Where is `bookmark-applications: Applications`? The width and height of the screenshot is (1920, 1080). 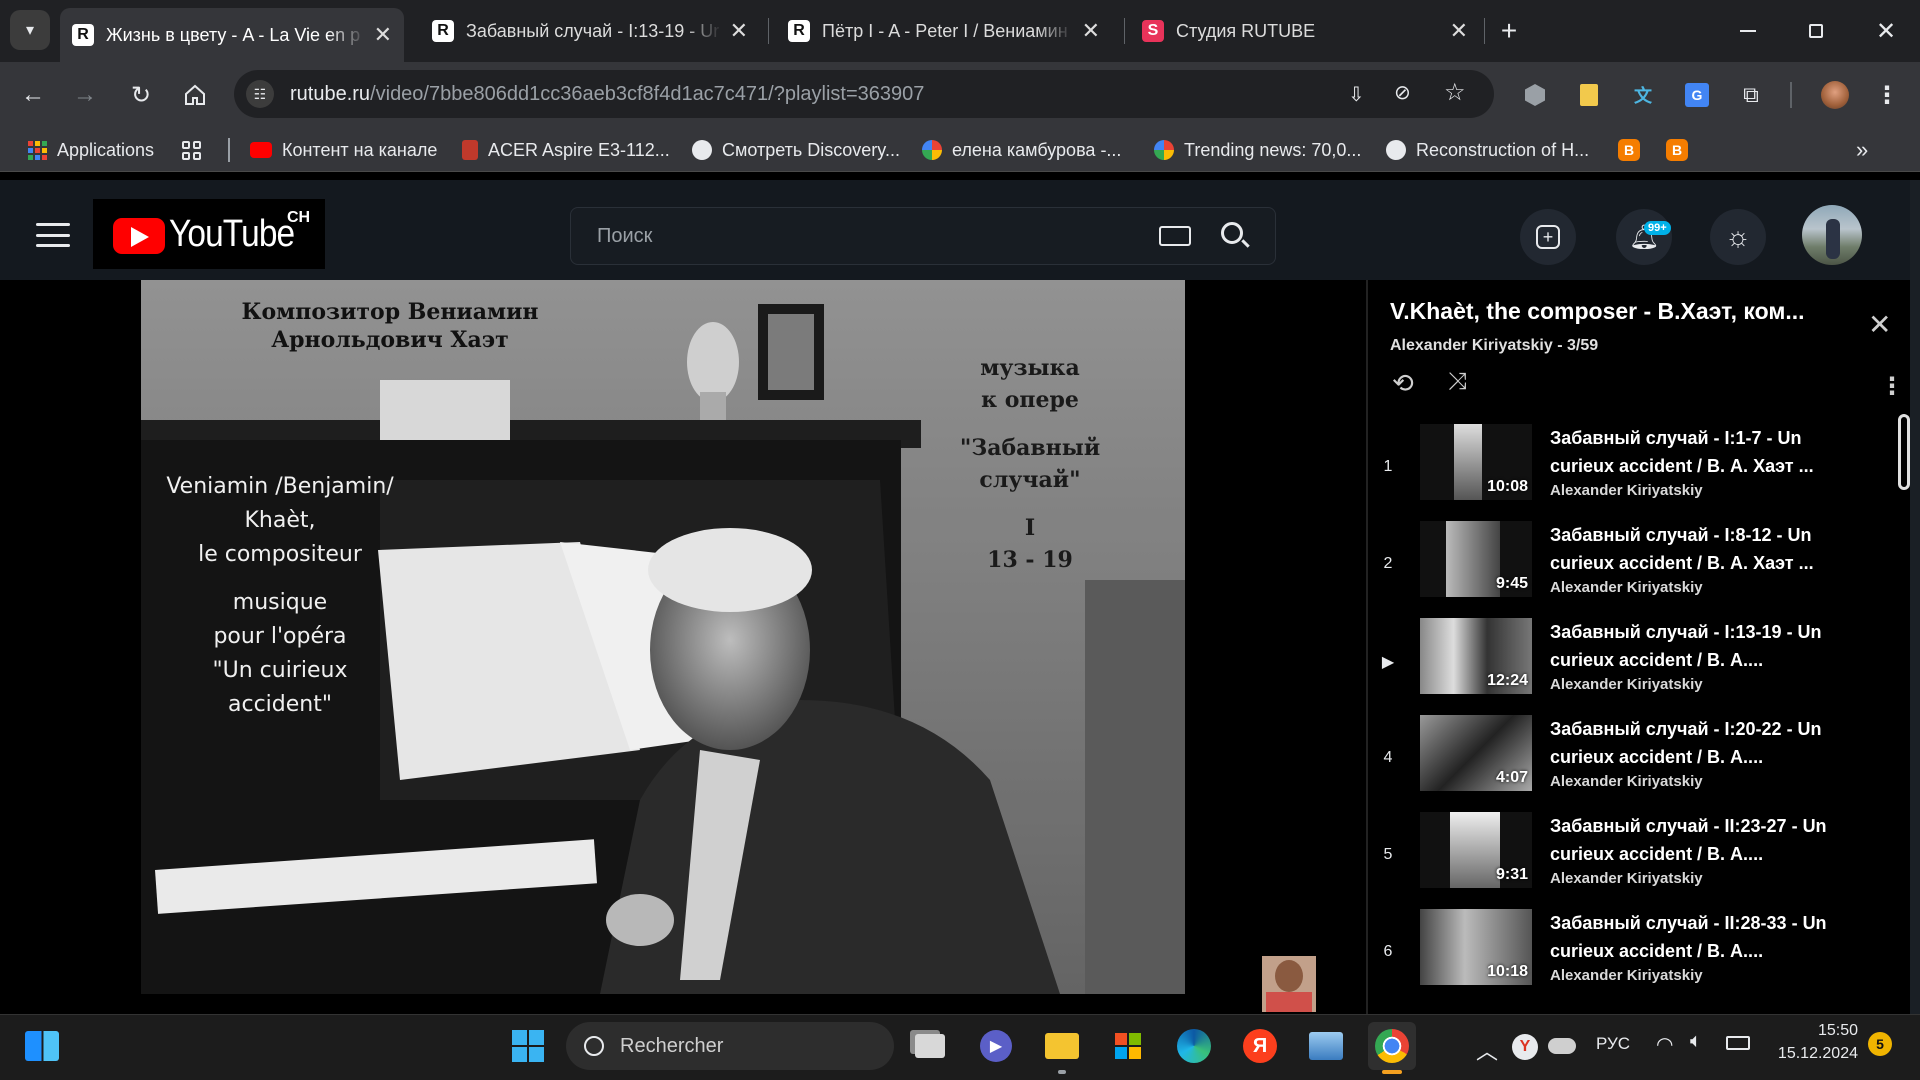 bookmark-applications: Applications is located at coordinates (91, 150).